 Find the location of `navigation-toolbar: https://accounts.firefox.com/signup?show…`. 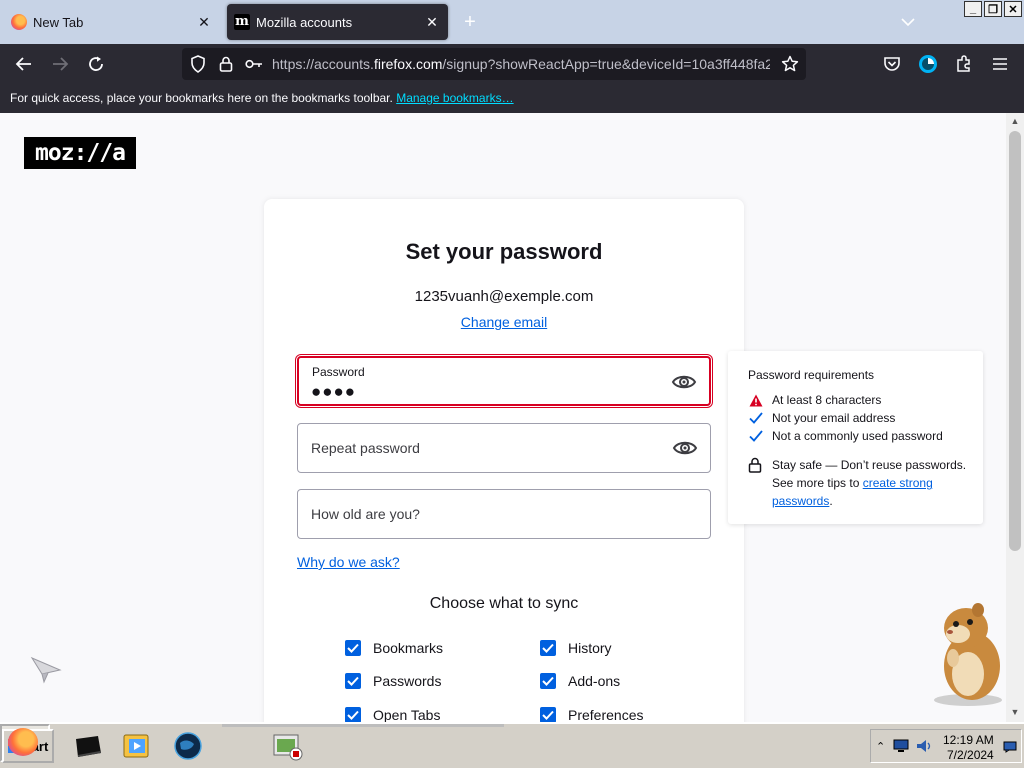

navigation-toolbar: https://accounts.firefox.com/signup?show… is located at coordinates (512, 64).